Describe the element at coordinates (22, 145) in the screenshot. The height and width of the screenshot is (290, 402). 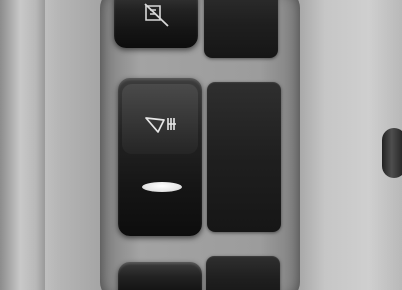
I see `dashboard-trim-left` at that location.